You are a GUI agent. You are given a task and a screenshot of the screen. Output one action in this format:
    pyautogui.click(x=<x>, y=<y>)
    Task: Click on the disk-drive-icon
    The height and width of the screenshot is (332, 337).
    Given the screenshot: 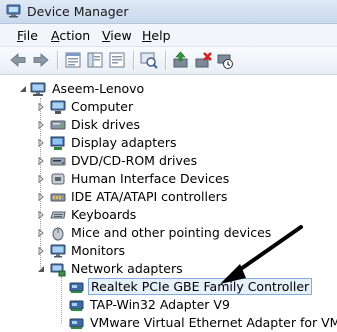 What is the action you would take?
    pyautogui.click(x=58, y=125)
    